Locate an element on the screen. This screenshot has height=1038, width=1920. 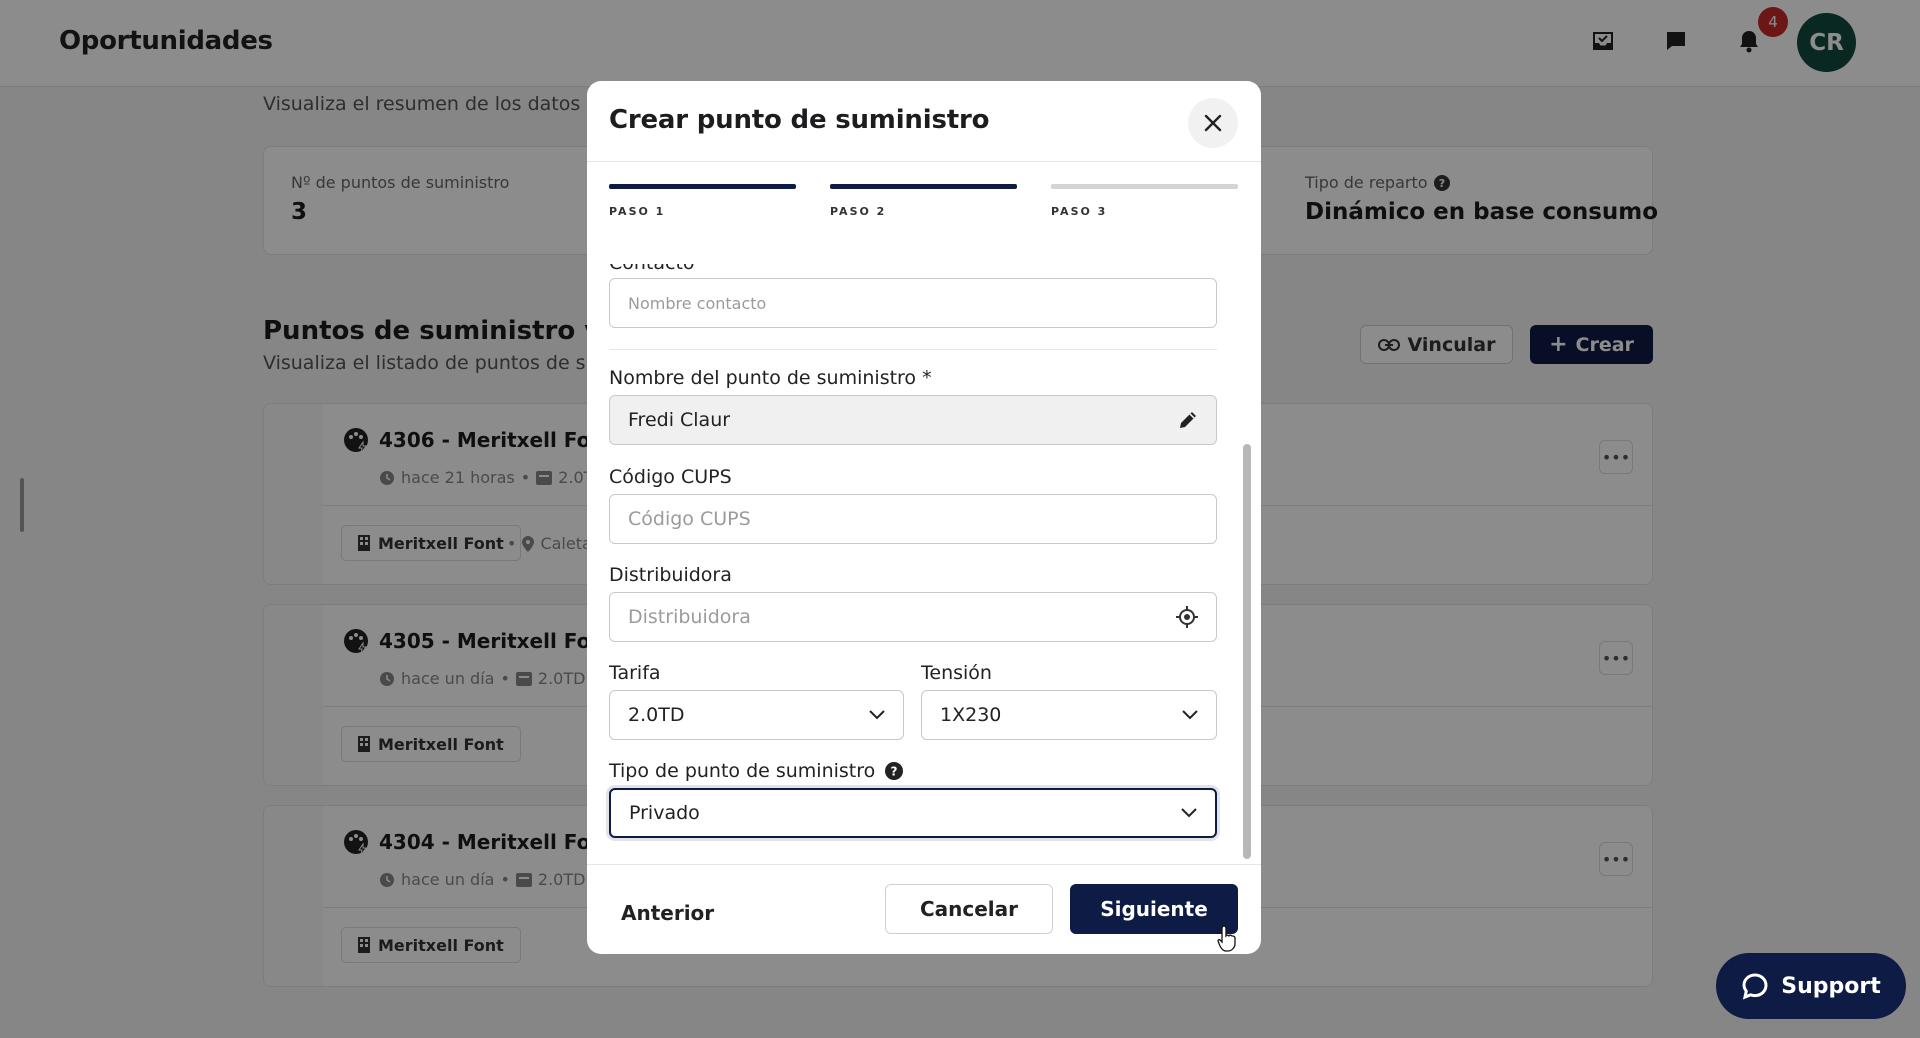
pencil-icon is located at coordinates (1188, 420).